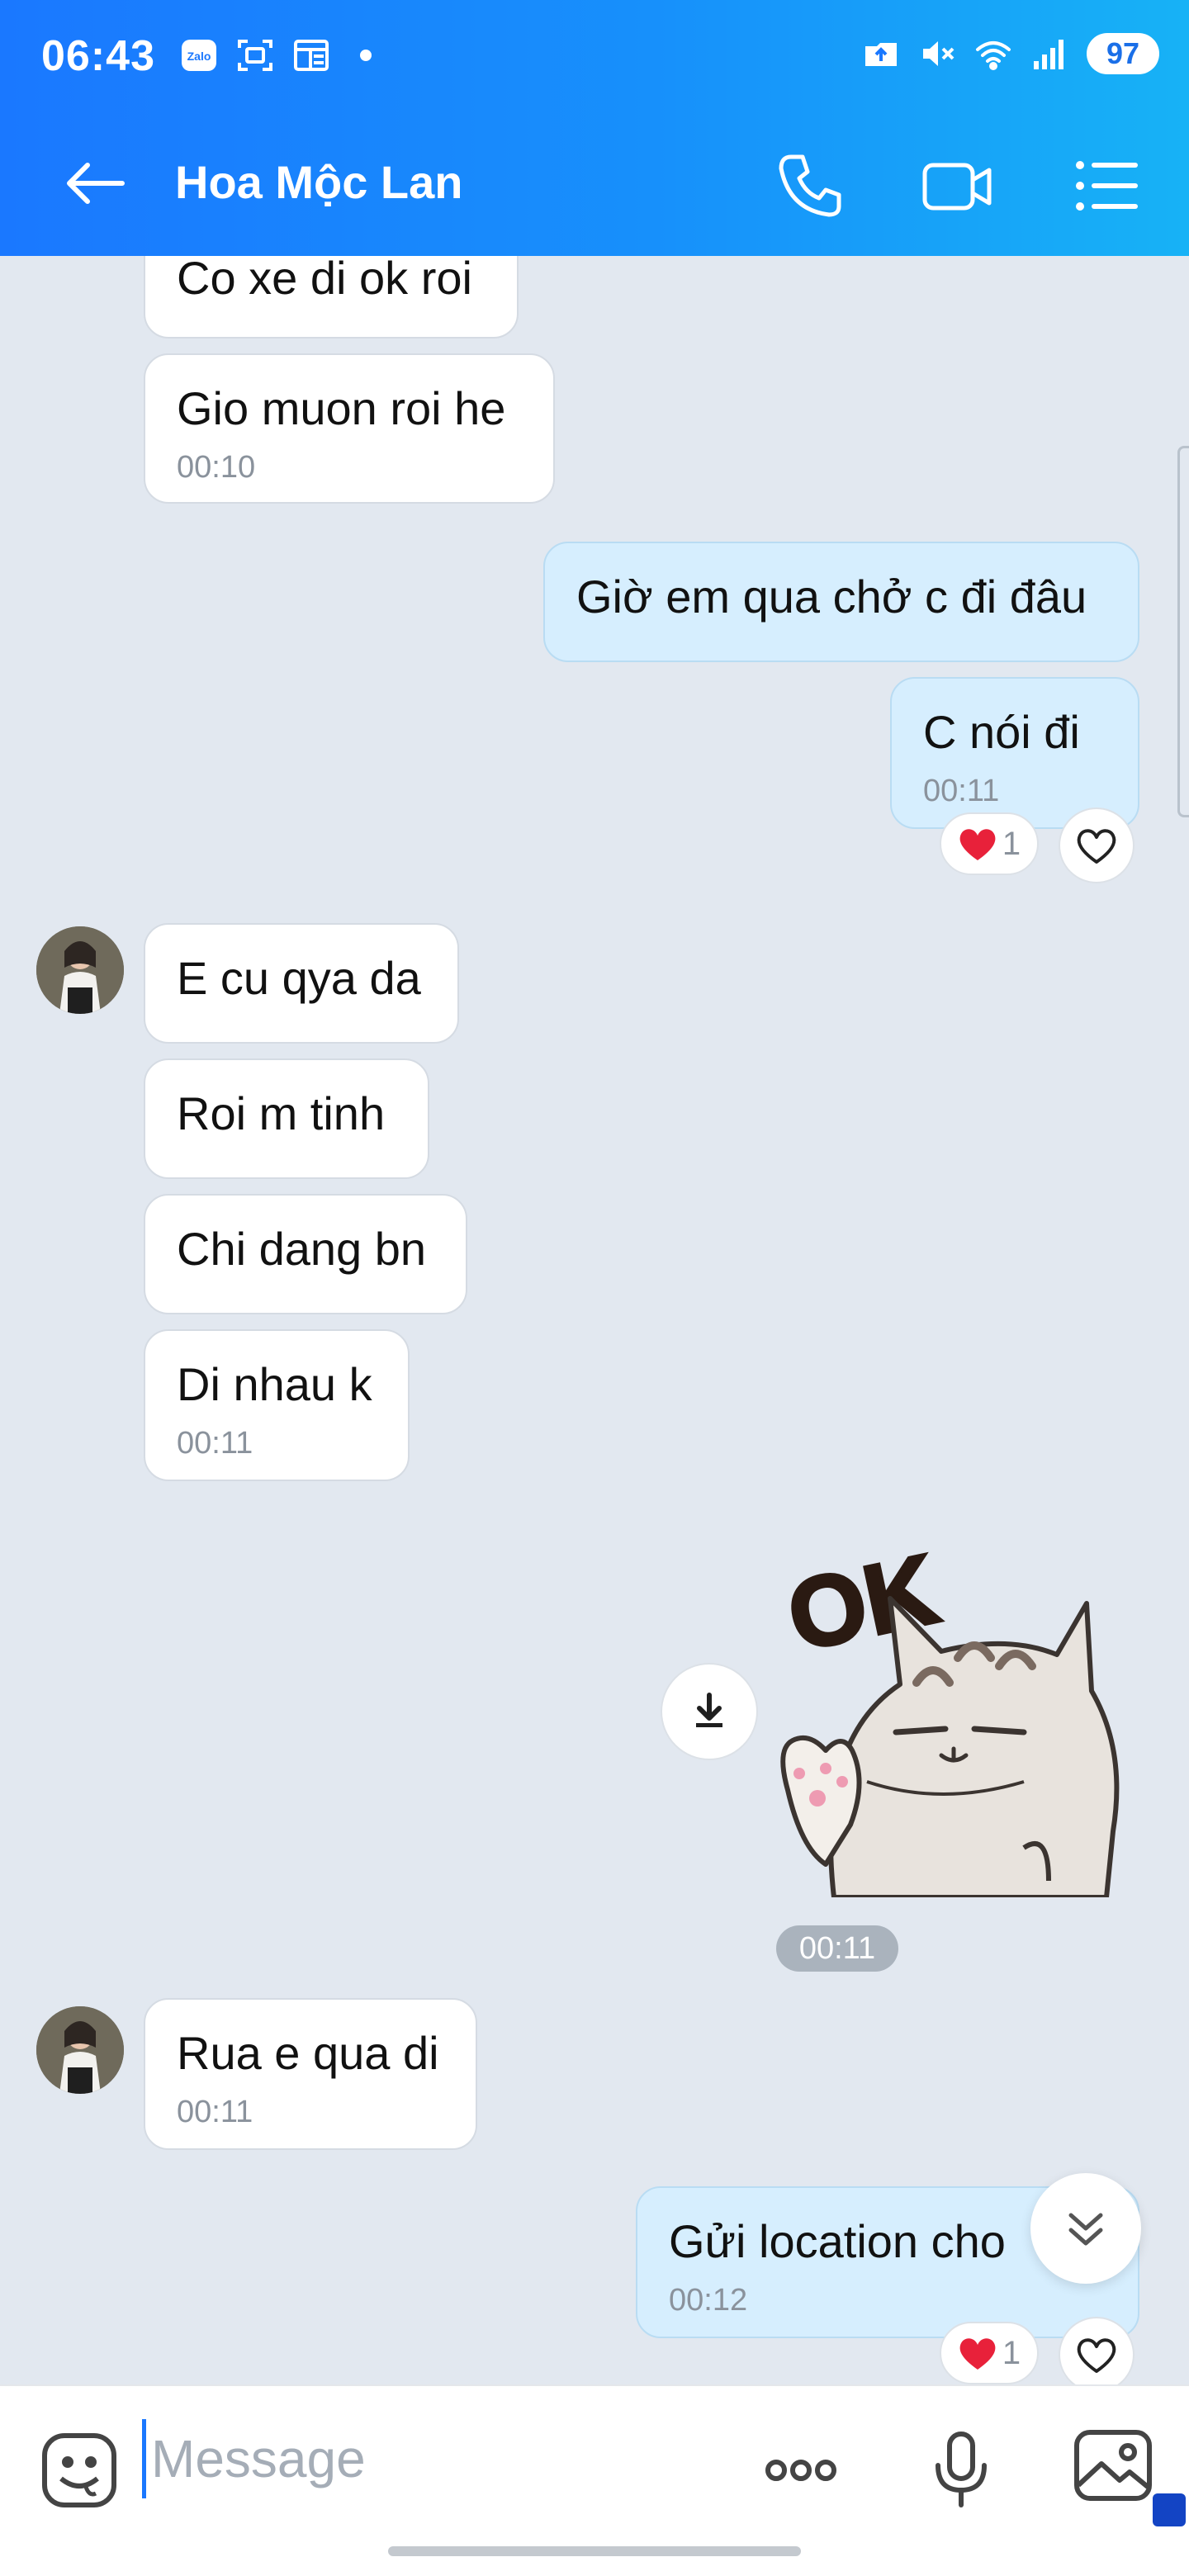  What do you see at coordinates (837, 1948) in the screenshot?
I see `sticker-time: 00:11` at bounding box center [837, 1948].